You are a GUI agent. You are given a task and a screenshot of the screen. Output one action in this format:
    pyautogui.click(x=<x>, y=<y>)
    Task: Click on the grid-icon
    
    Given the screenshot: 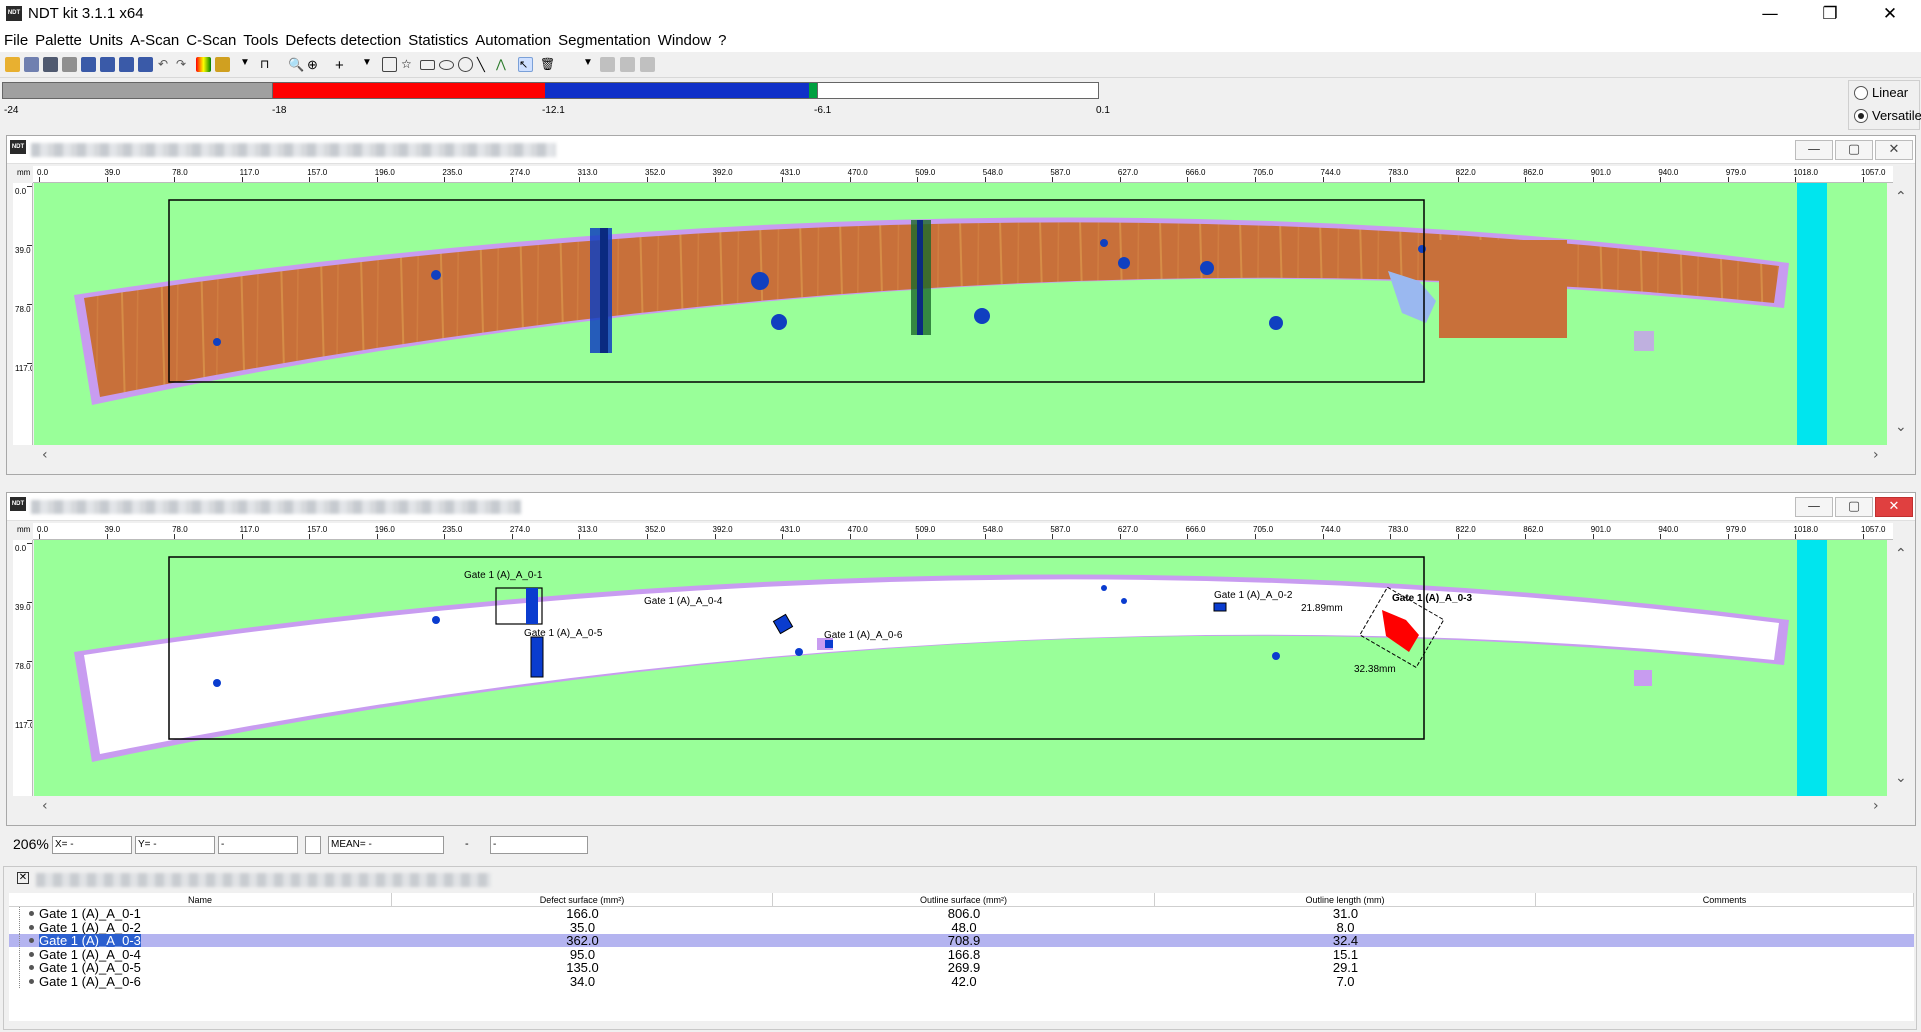 What is the action you would take?
    pyautogui.click(x=88, y=64)
    